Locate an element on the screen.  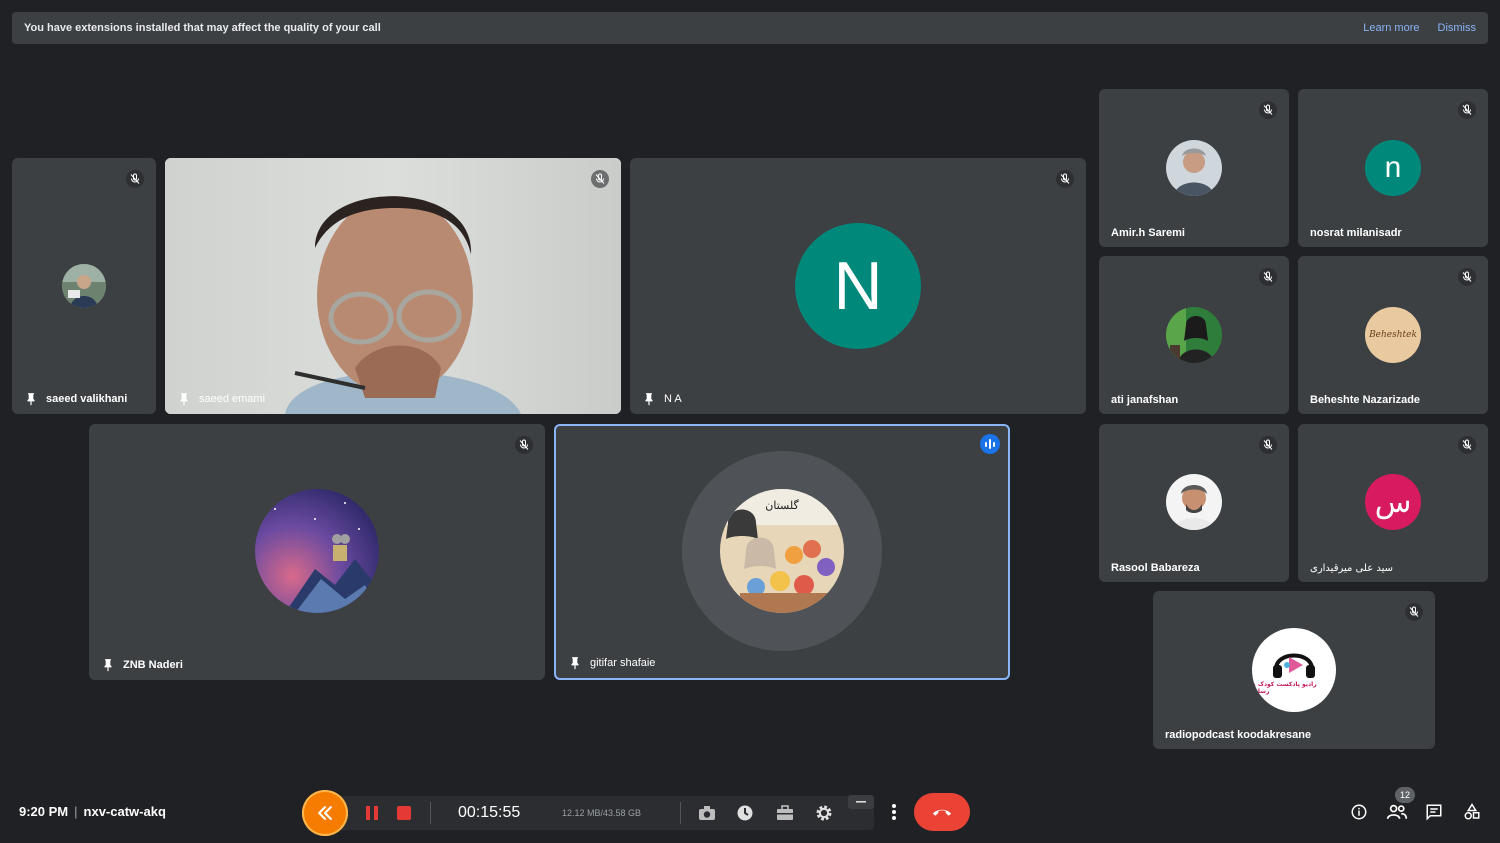
recorder-stop-button is located at coordinates (404, 813).